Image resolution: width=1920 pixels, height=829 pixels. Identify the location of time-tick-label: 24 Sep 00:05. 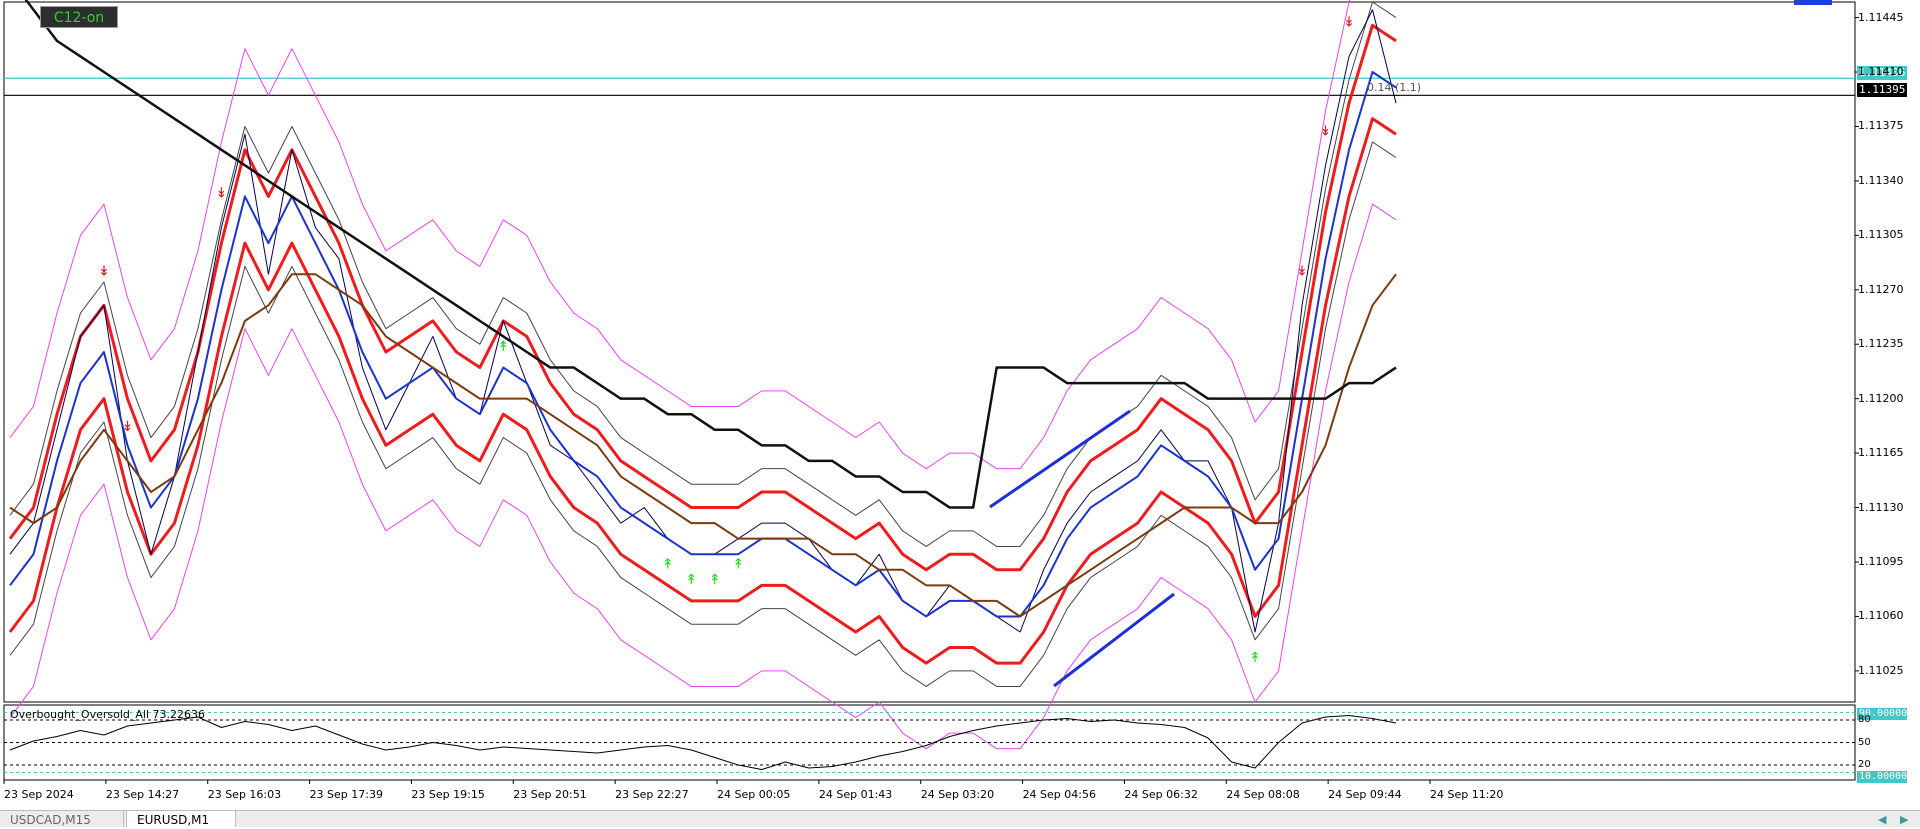
(754, 794).